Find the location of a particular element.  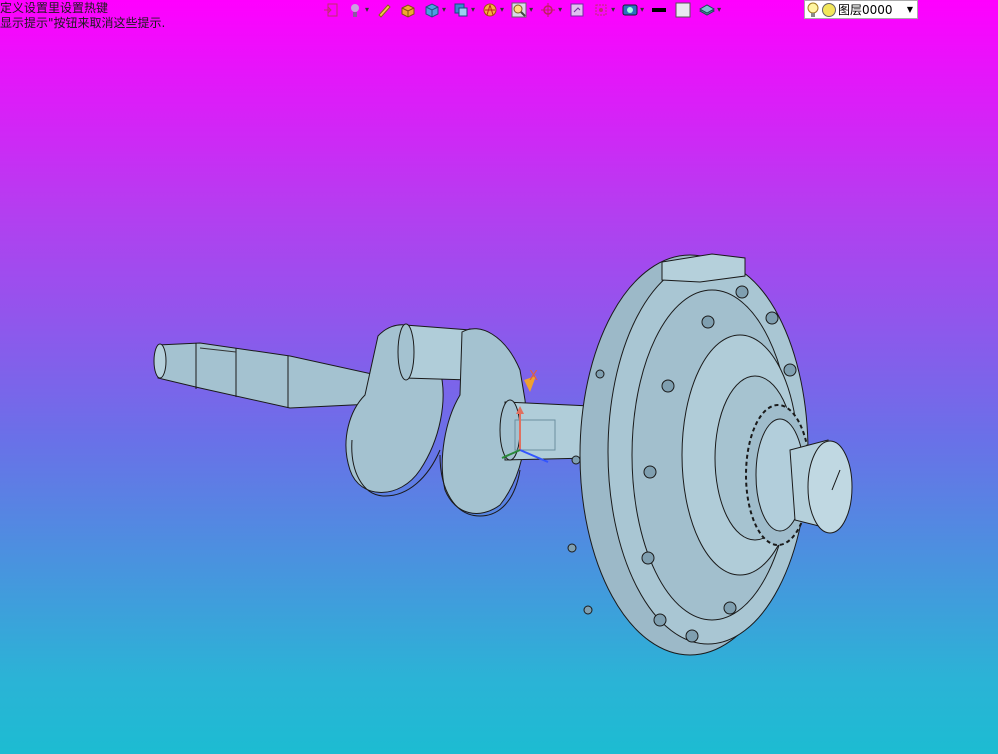

shaft-end-face is located at coordinates (160, 361).